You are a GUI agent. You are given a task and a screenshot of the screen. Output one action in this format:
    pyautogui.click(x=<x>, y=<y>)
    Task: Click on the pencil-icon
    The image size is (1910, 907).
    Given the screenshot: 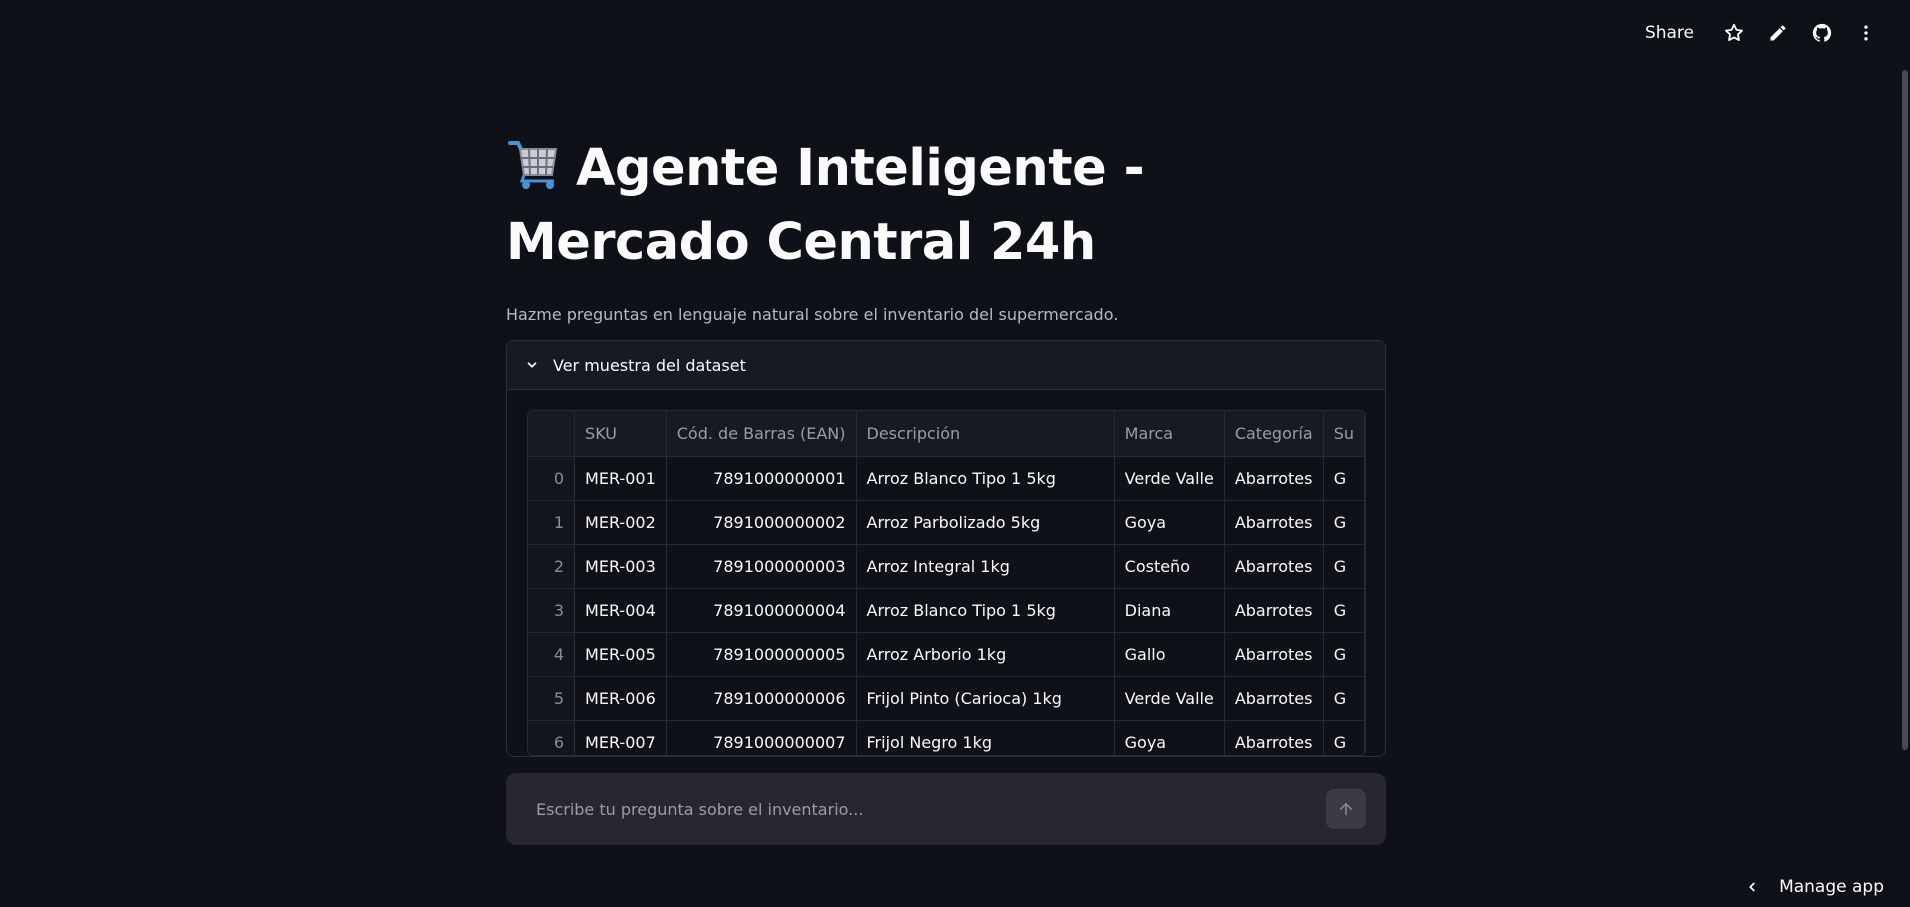 What is the action you would take?
    pyautogui.click(x=1778, y=33)
    